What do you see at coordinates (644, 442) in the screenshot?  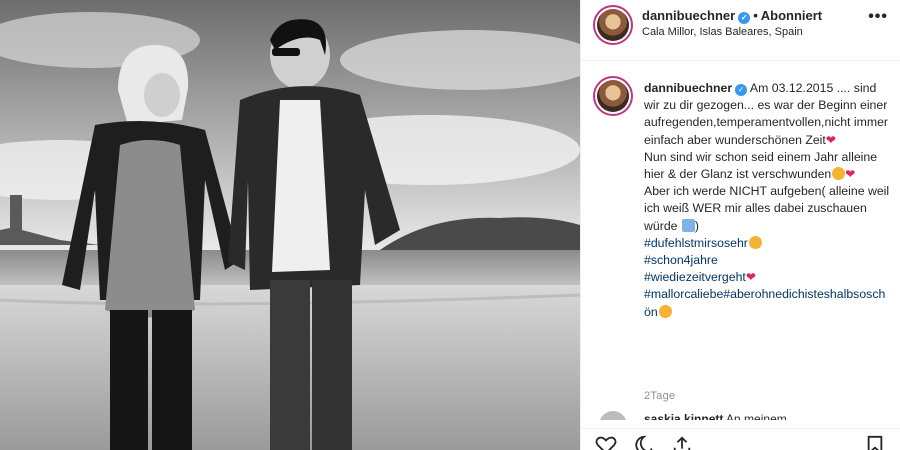 I see `comment-icon` at bounding box center [644, 442].